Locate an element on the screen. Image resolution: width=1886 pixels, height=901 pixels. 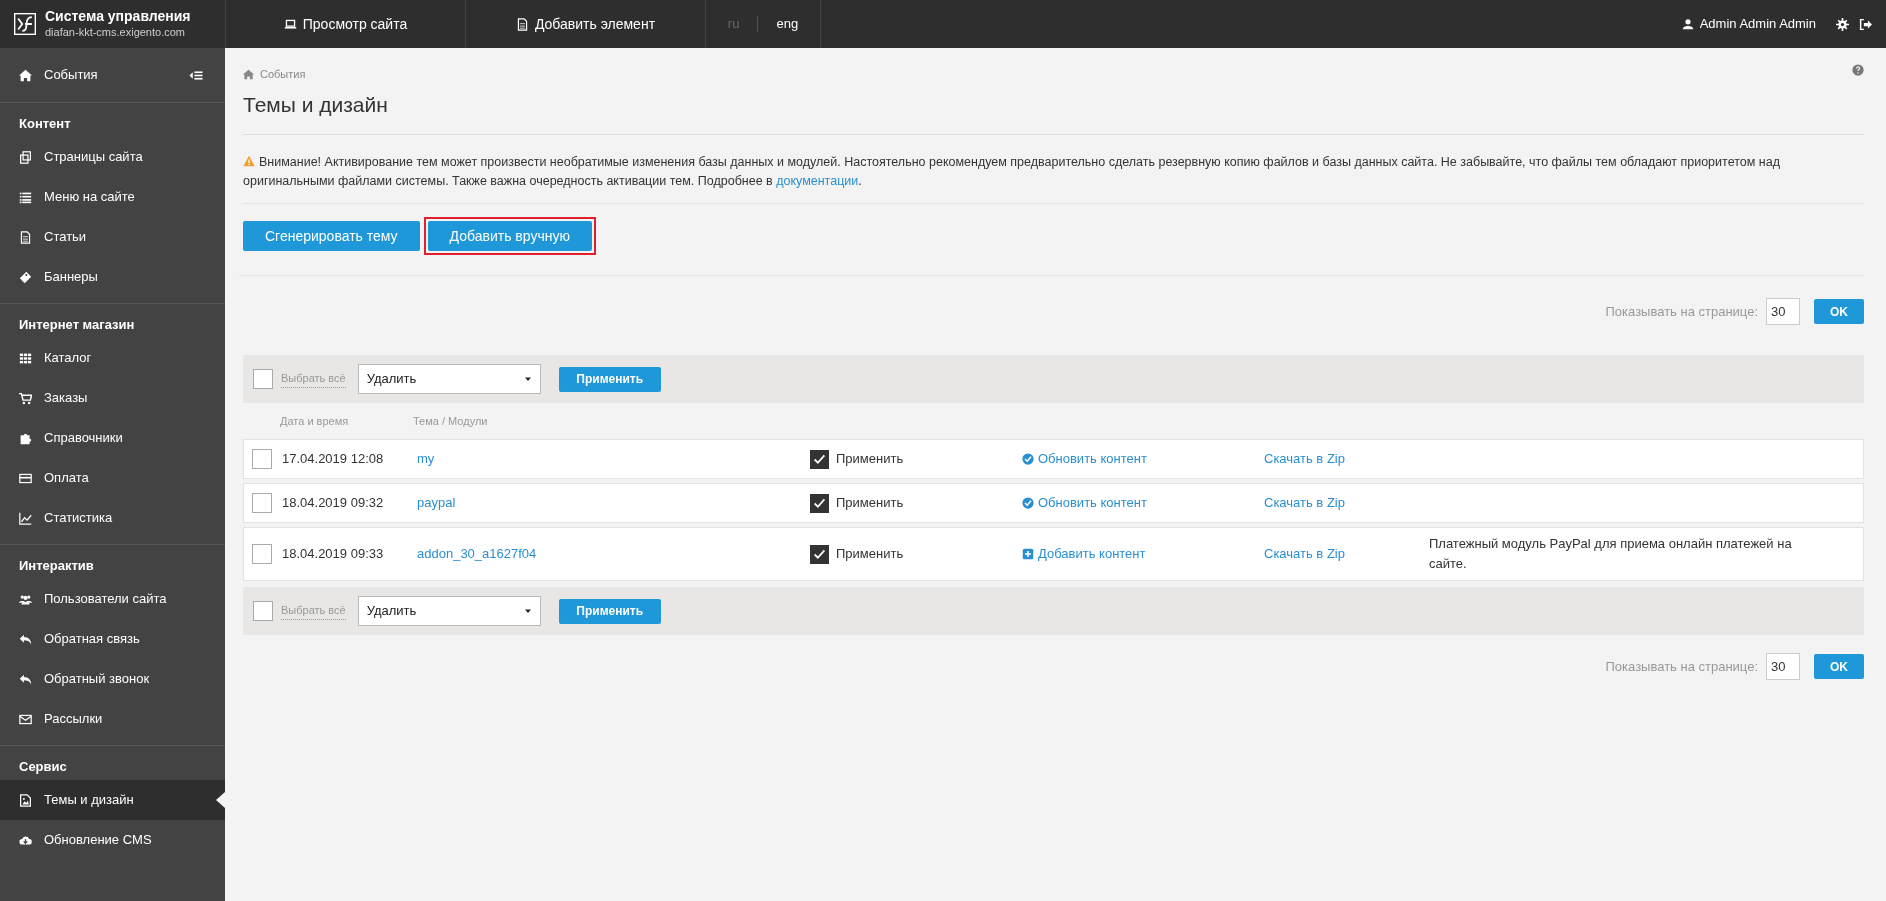
content-action-link: Добавить контент is located at coordinates (1143, 554).